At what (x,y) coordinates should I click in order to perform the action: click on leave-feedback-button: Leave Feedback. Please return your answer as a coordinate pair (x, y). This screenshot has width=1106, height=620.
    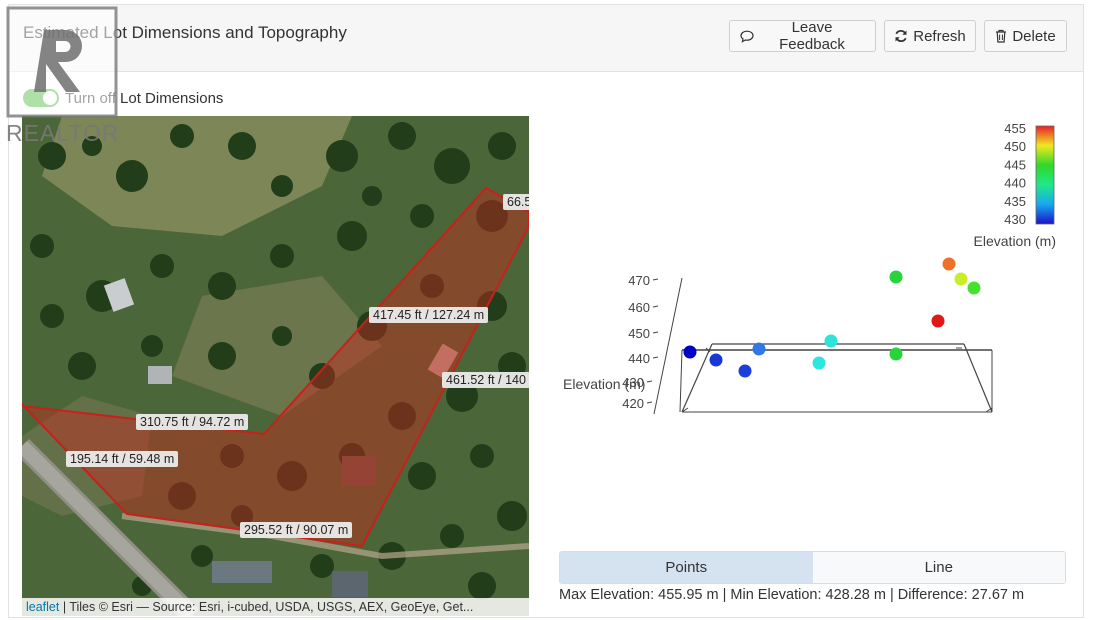
    Looking at the image, I should click on (802, 36).